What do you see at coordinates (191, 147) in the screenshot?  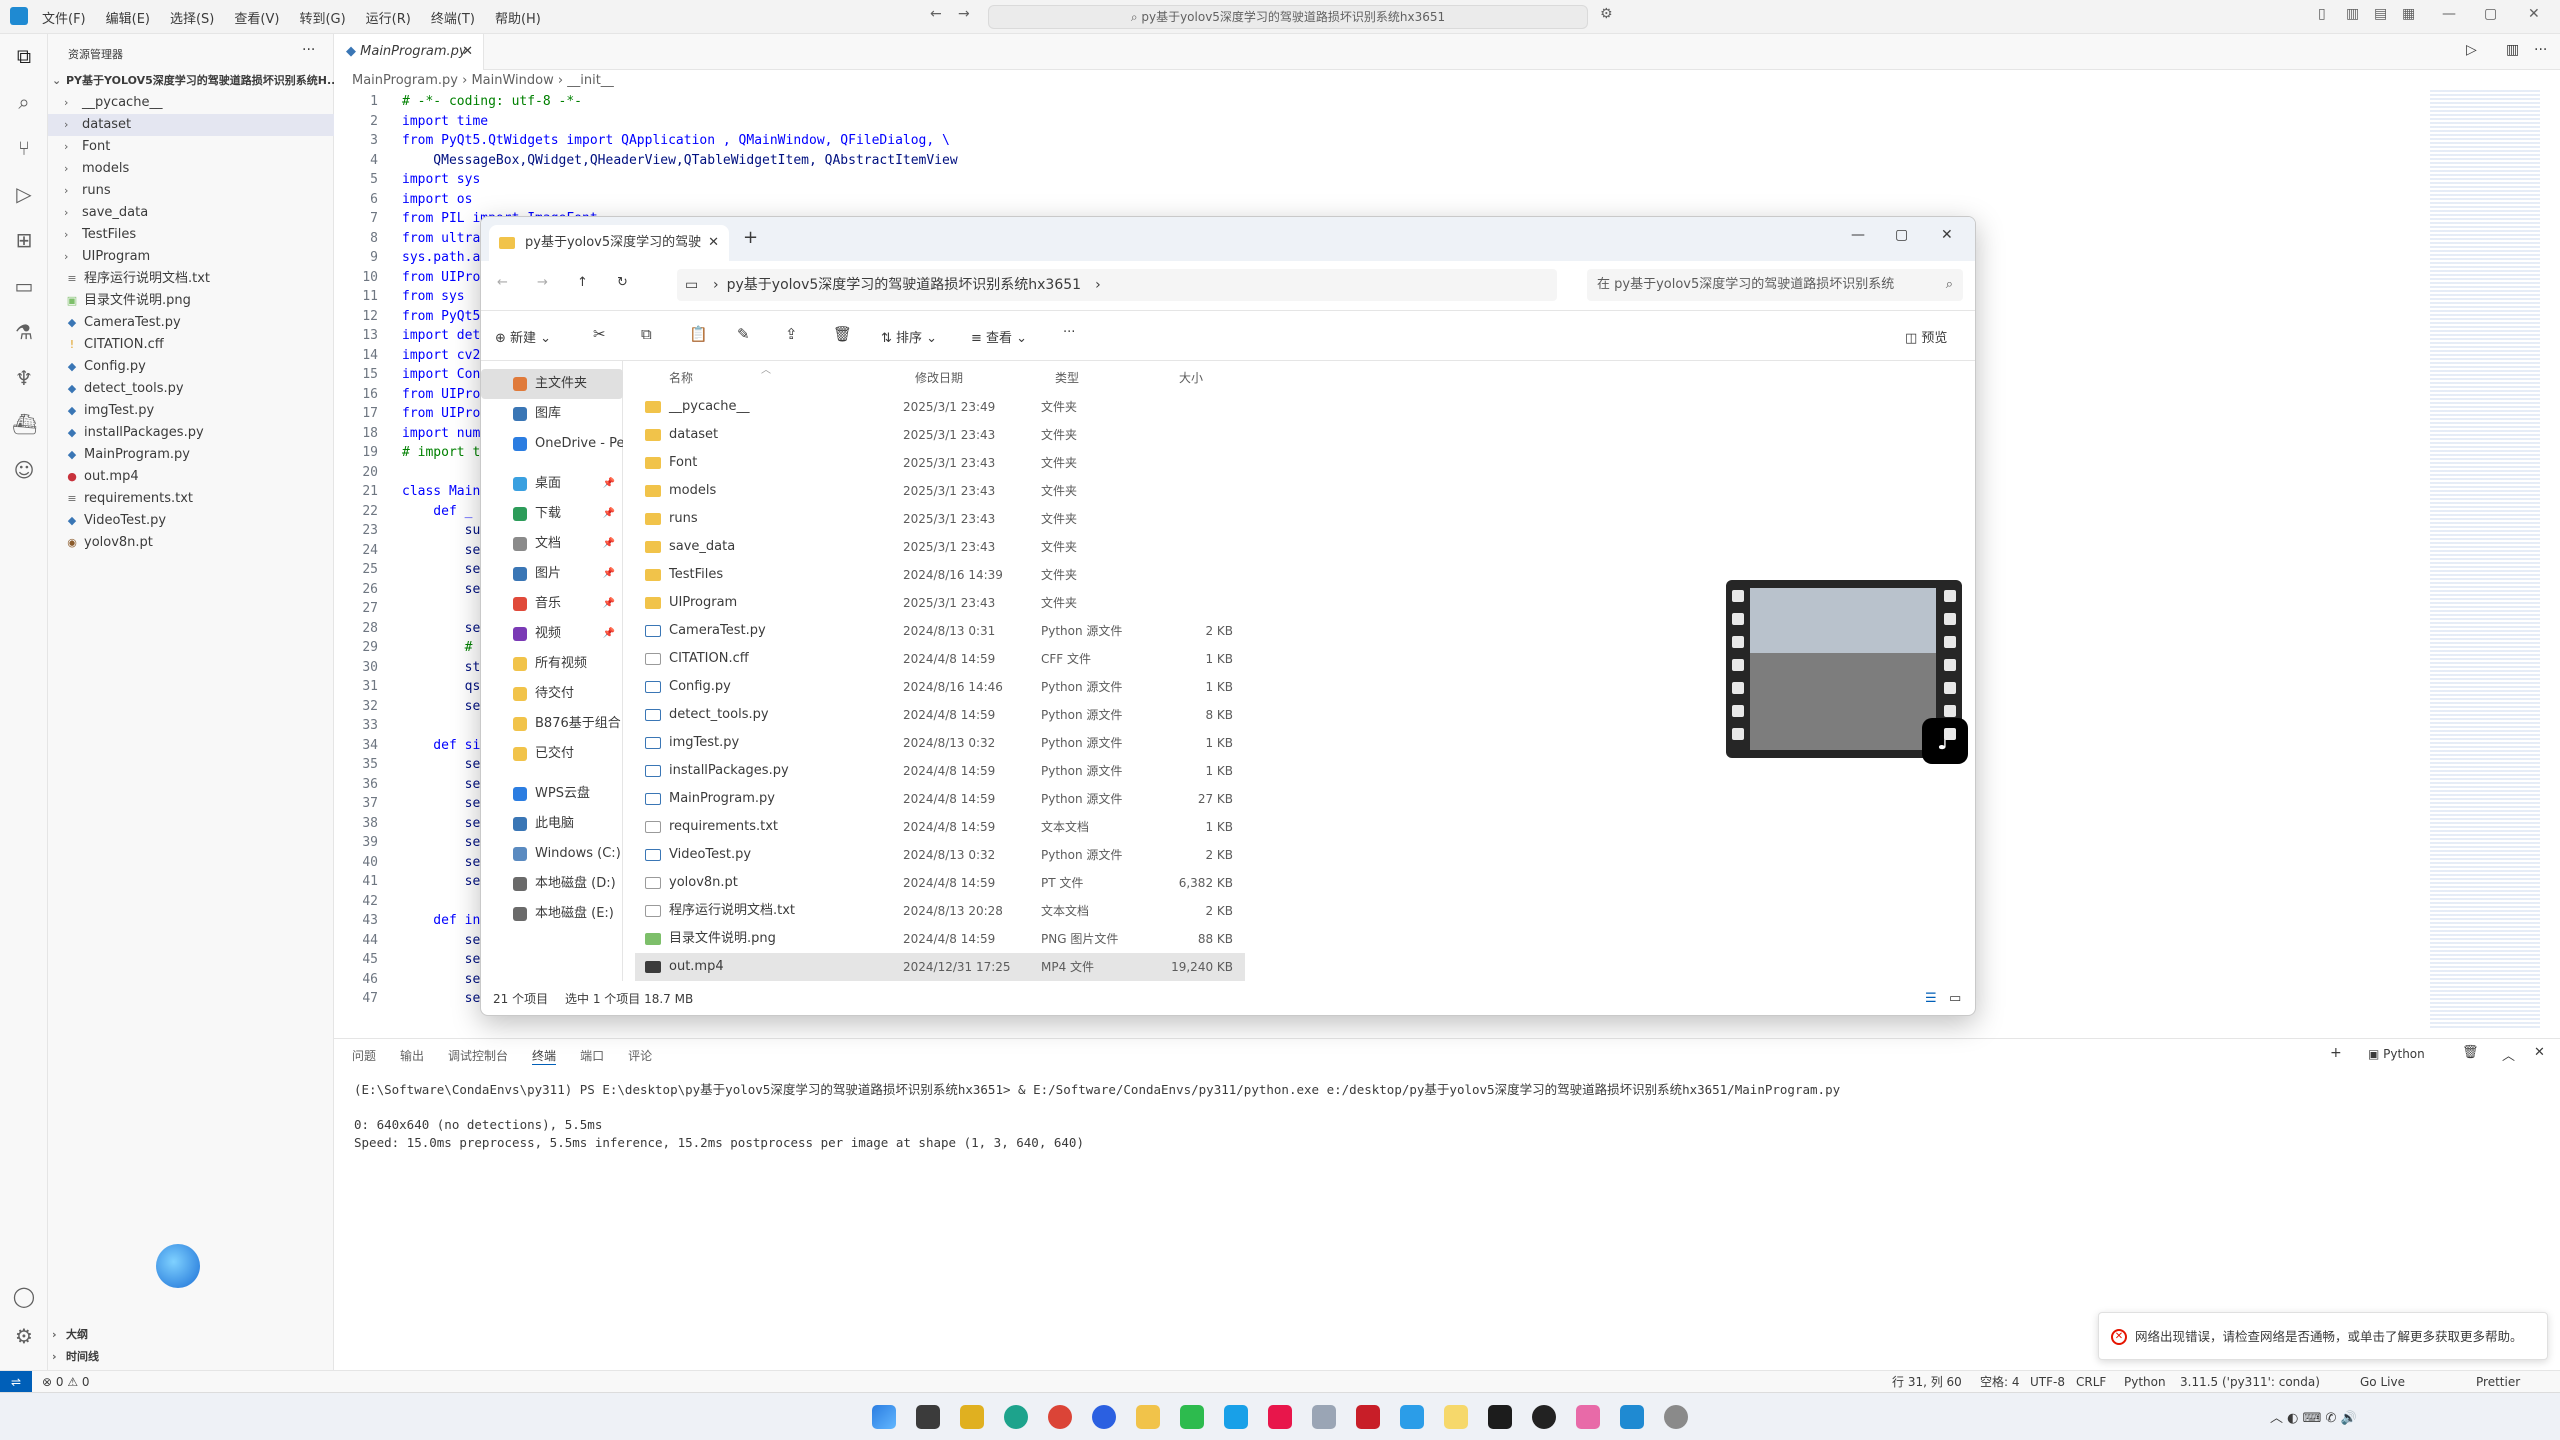 I see `tree-folder: › Font` at bounding box center [191, 147].